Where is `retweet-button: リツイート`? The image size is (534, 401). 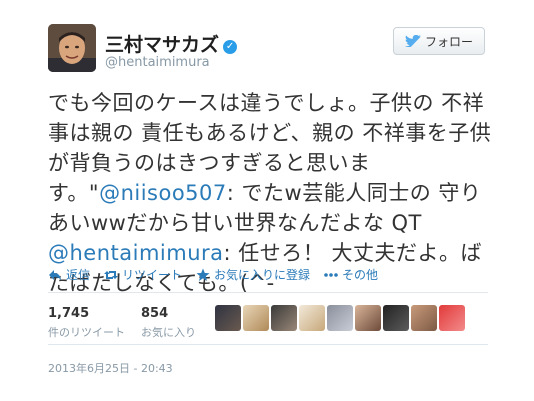 retweet-button: リツイート is located at coordinates (143, 274).